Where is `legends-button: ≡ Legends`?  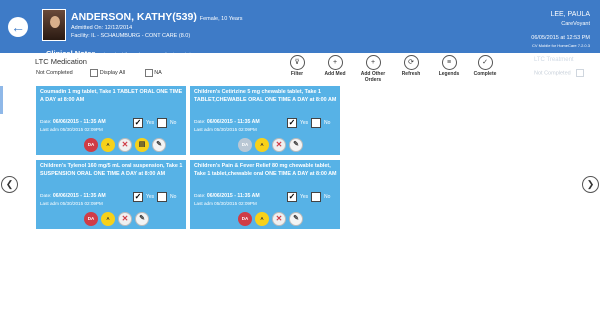
legends-button: ≡ Legends is located at coordinates (449, 66).